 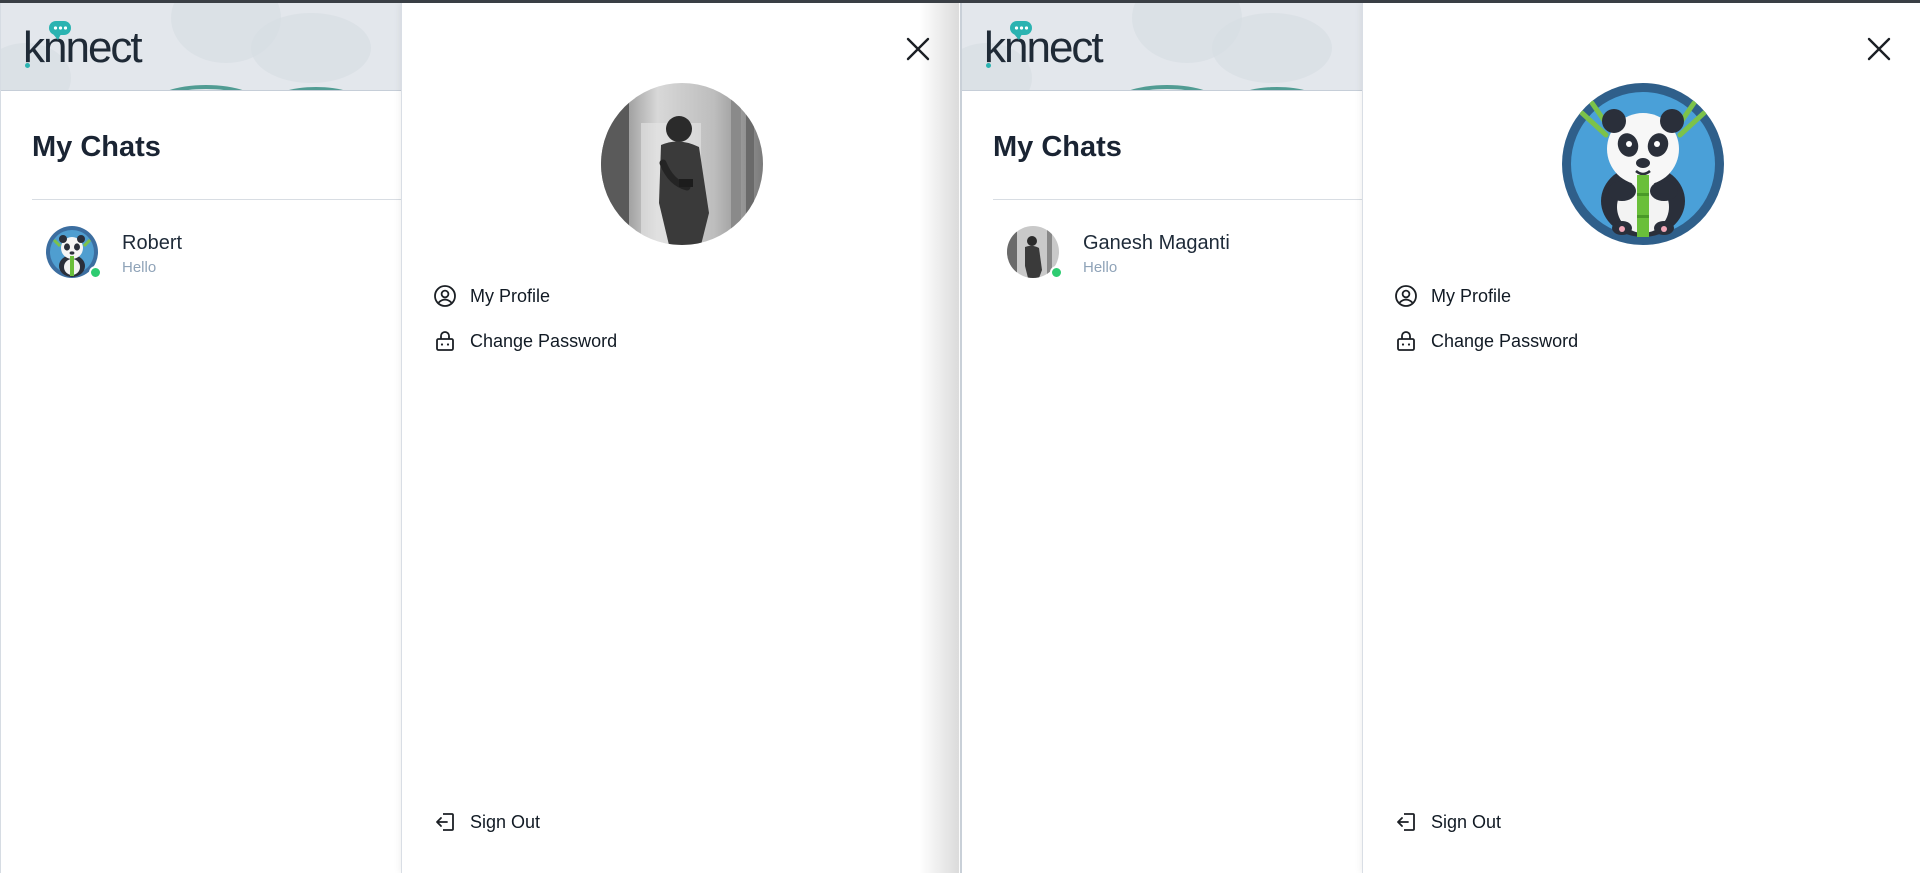 What do you see at coordinates (212, 248) in the screenshot?
I see `list-item: Robert Hello` at bounding box center [212, 248].